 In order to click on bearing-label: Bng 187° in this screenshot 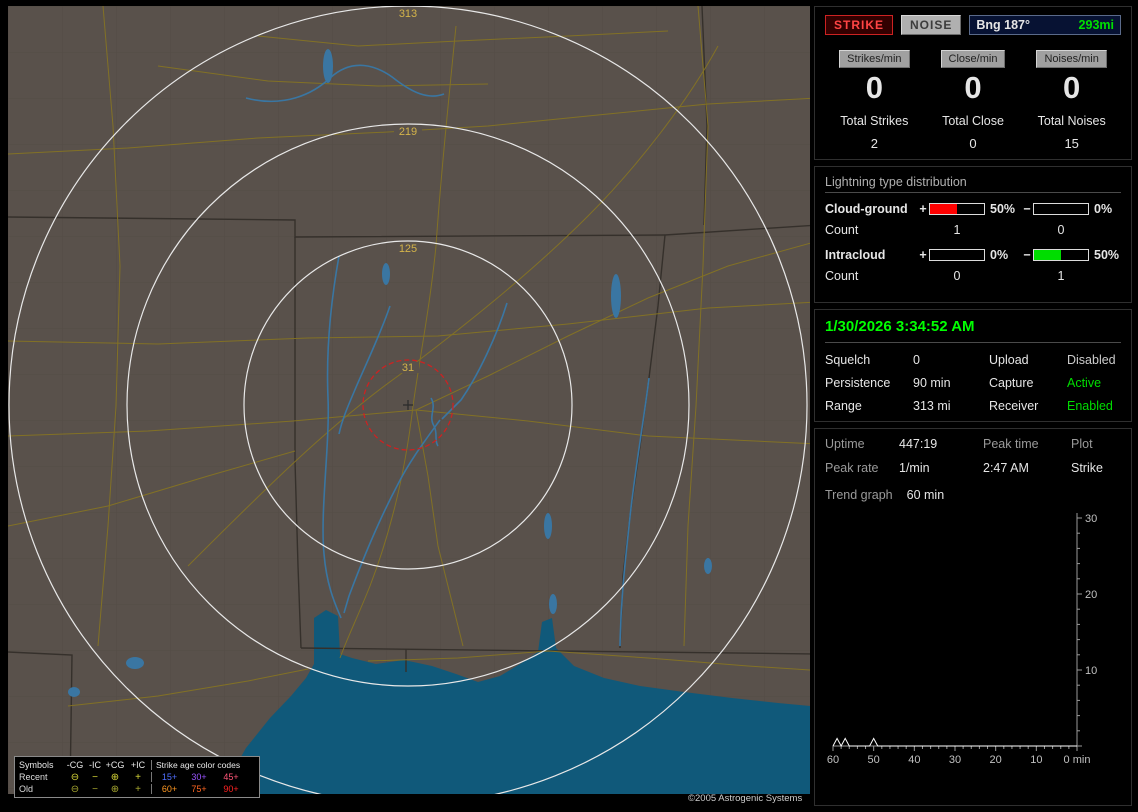, I will do `click(1003, 25)`.